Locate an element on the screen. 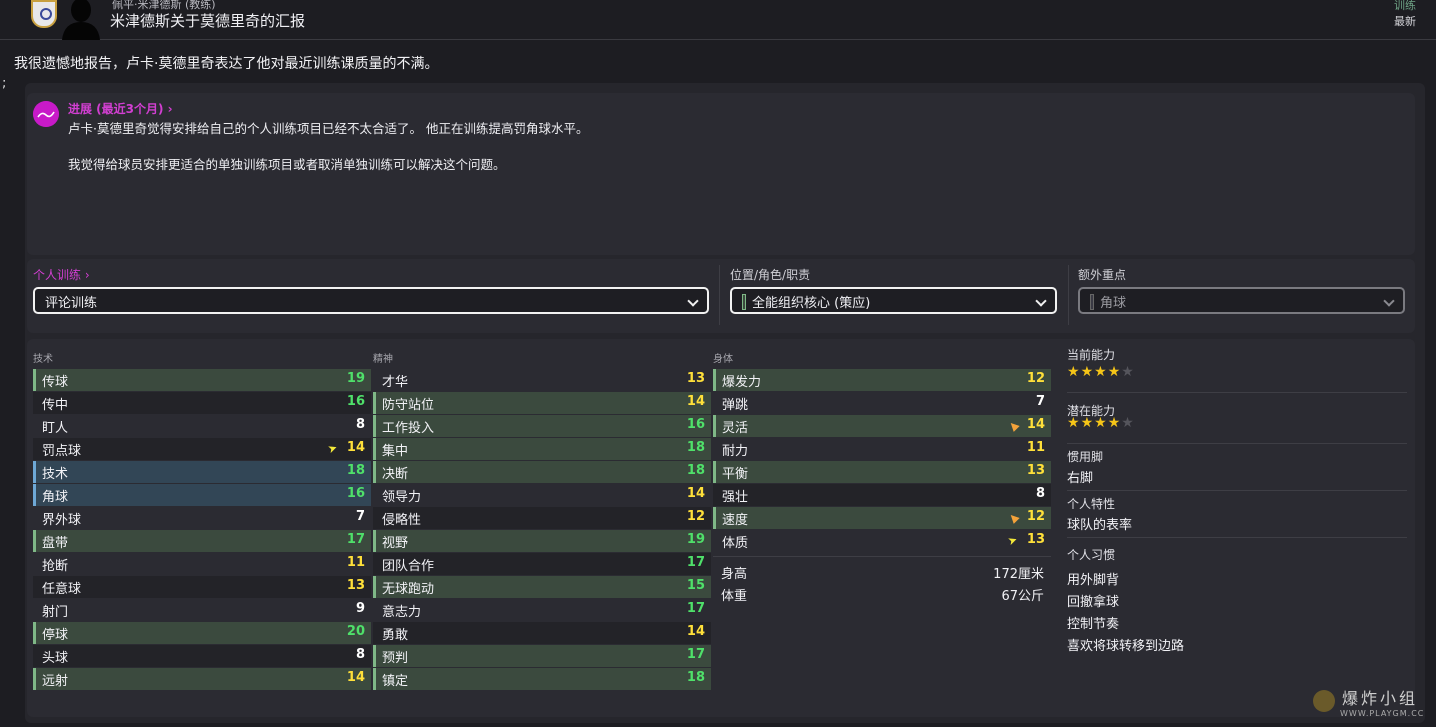 The width and height of the screenshot is (1436, 727). attribute-row: 速度 12 ▲ is located at coordinates (882, 518).